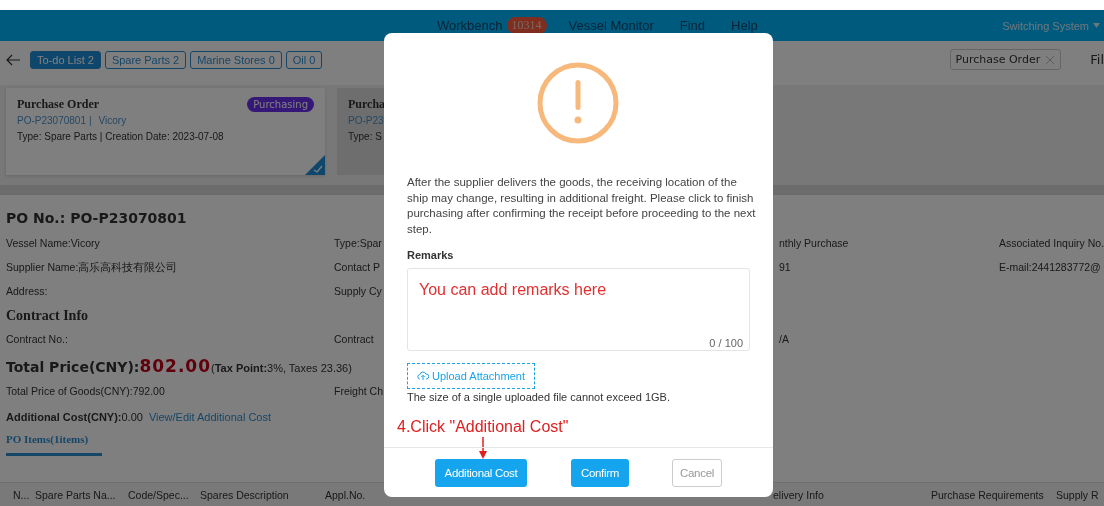 The image size is (1104, 506). Describe the element at coordinates (13, 59) in the screenshot. I see `back-arrow-icon` at that location.